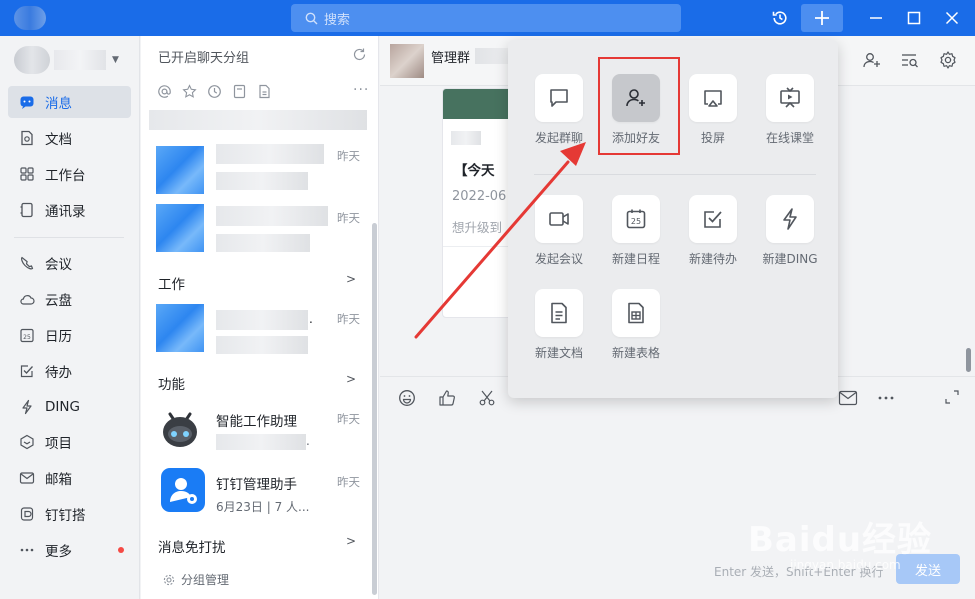 This screenshot has width=975, height=599. What do you see at coordinates (69, 263) in the screenshot?
I see `sidebar-item-meeting: 会议` at bounding box center [69, 263].